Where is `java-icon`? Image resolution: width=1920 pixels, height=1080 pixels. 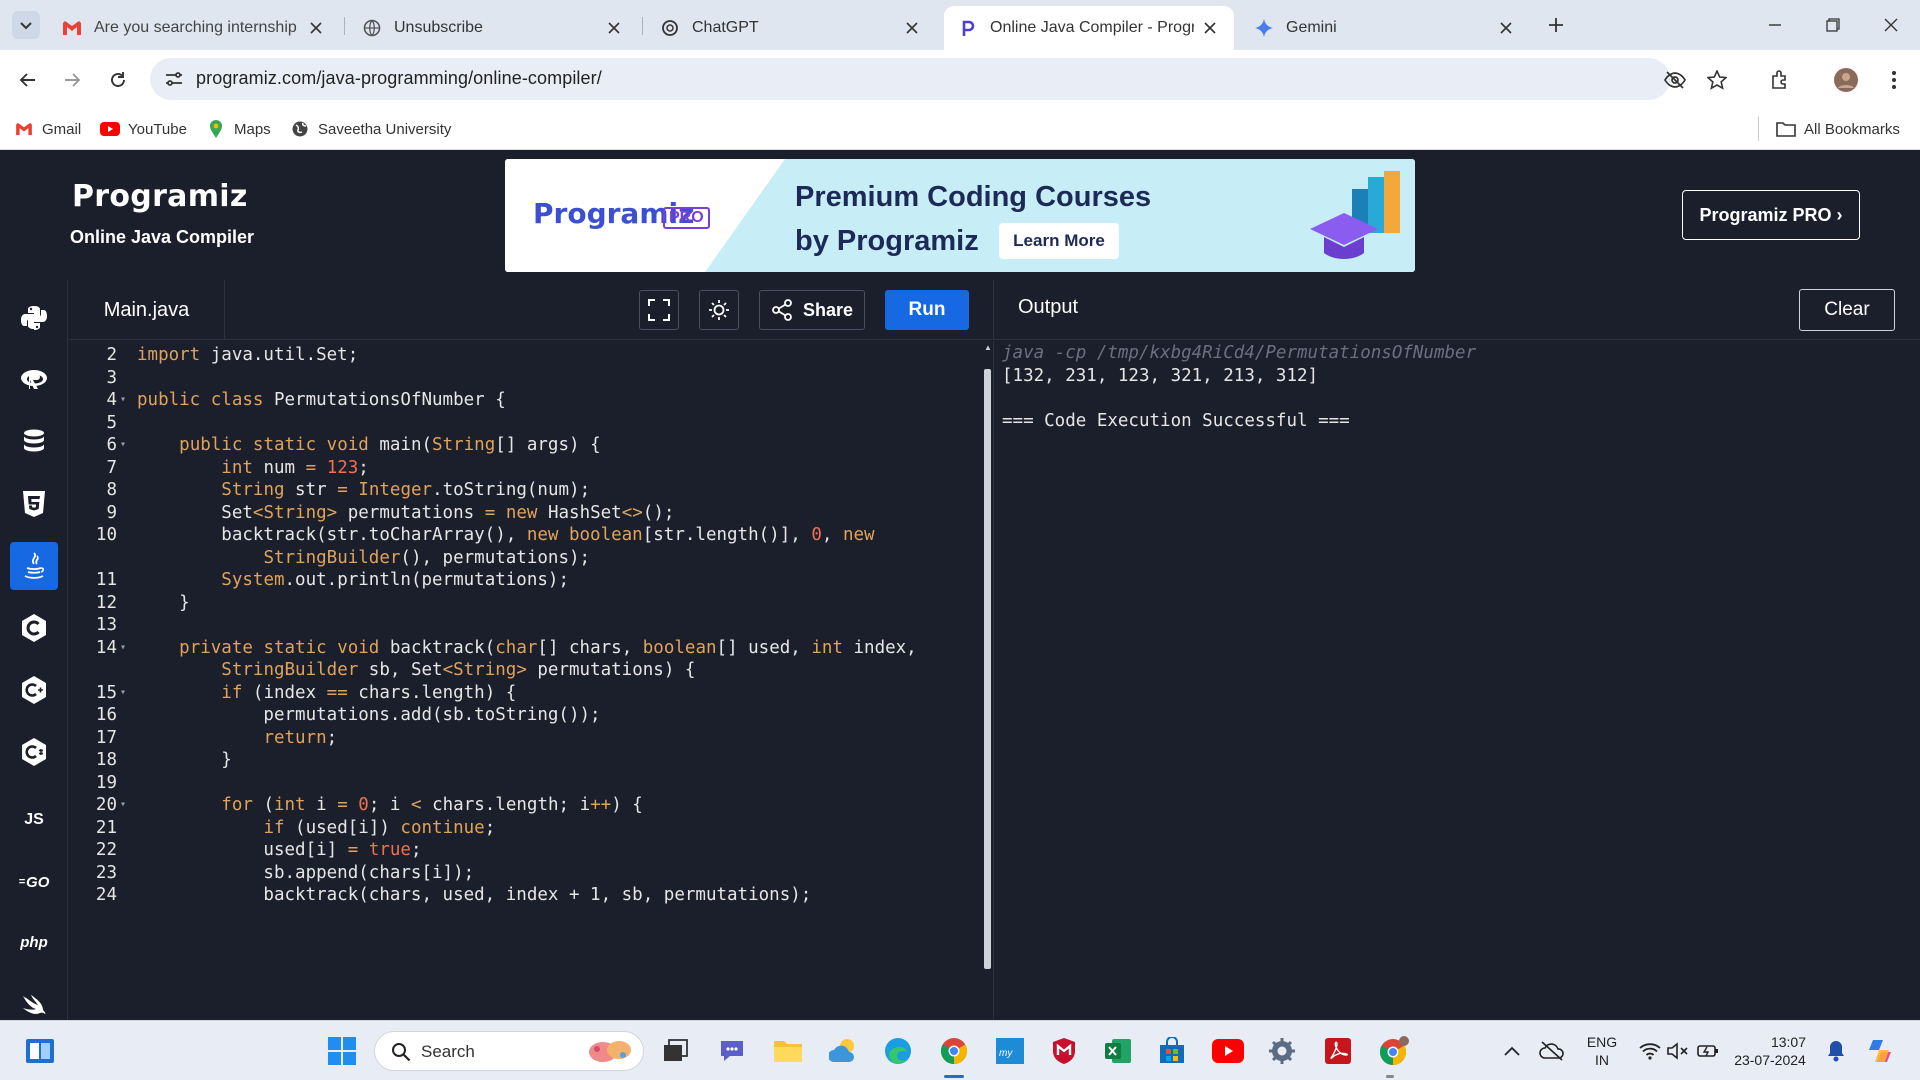 java-icon is located at coordinates (34, 565).